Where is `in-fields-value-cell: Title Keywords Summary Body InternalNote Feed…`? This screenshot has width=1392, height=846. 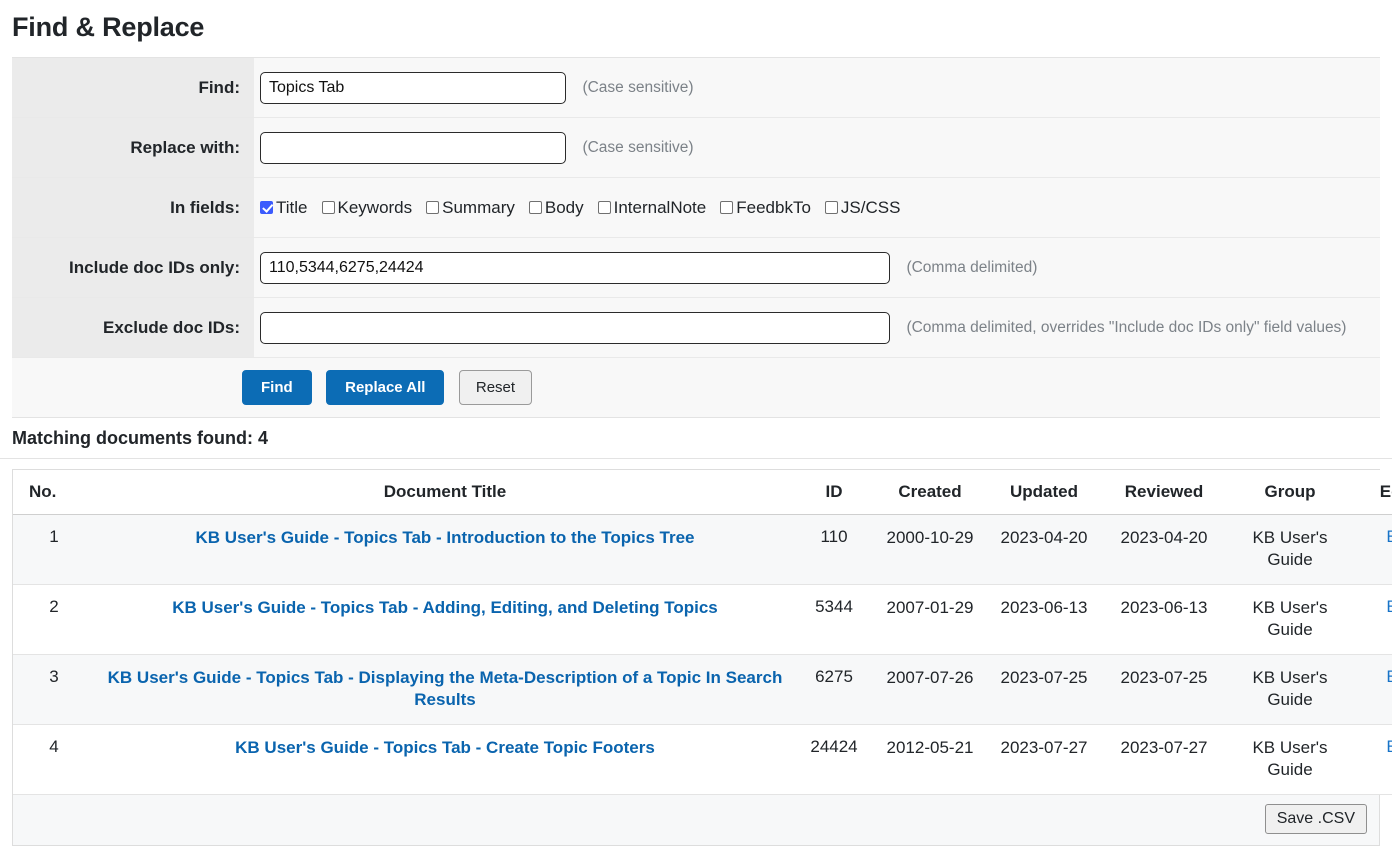
in-fields-value-cell: Title Keywords Summary Body InternalNote Feed… is located at coordinates (817, 207).